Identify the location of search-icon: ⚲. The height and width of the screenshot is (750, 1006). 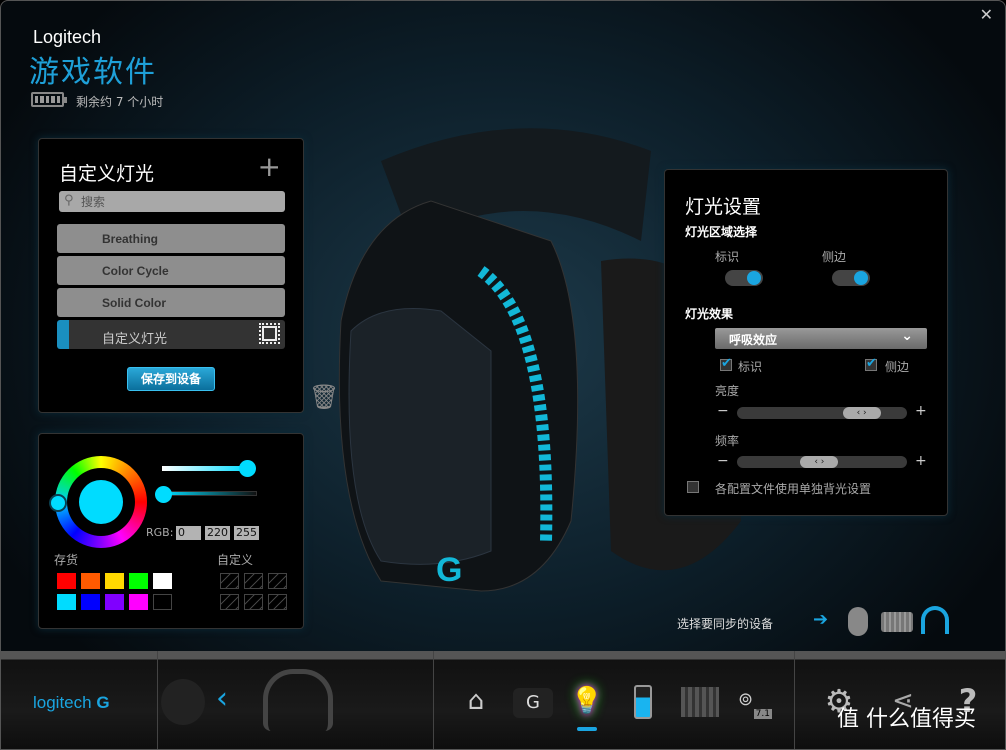
(69, 200).